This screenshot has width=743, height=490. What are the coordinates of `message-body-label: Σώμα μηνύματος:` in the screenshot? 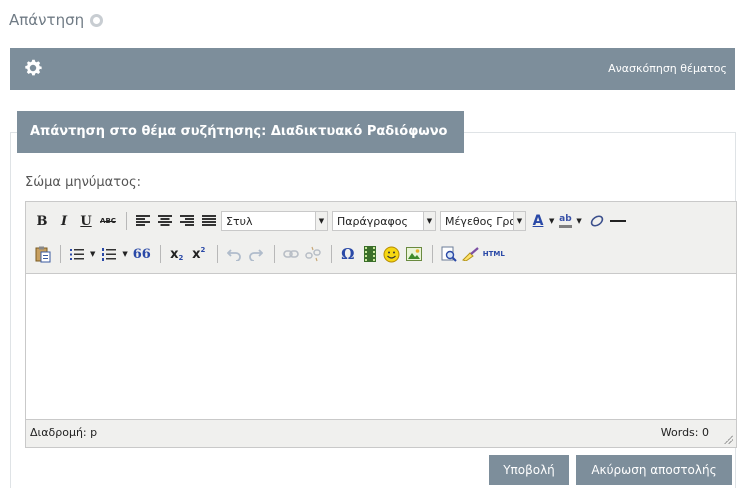 It's located at (83, 182).